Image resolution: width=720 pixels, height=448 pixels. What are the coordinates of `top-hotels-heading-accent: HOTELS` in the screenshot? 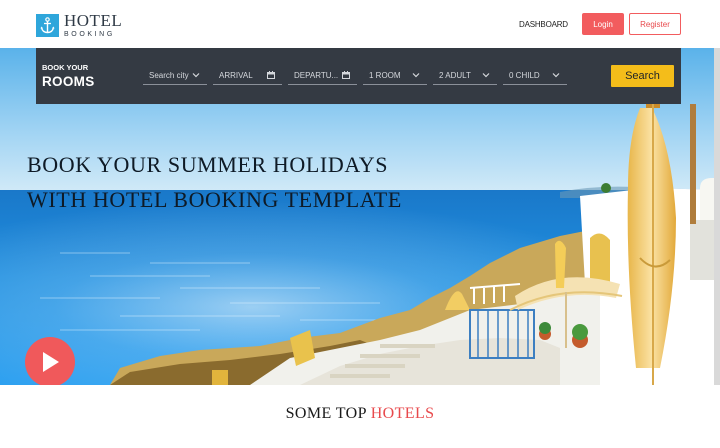 It's located at (402, 413).